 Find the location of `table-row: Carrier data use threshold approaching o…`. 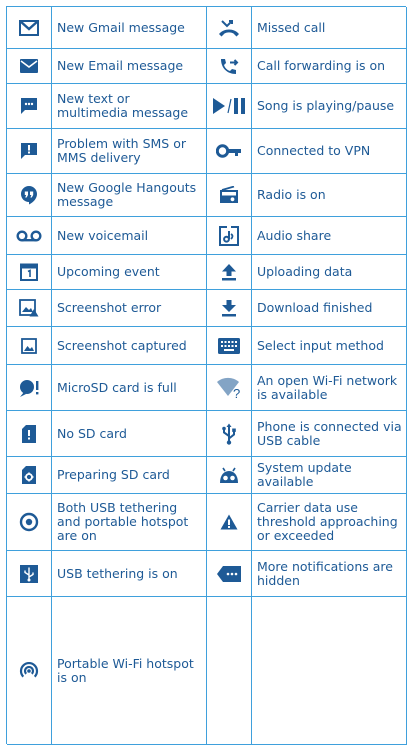

table-row: Carrier data use threshold approaching o… is located at coordinates (307, 522).